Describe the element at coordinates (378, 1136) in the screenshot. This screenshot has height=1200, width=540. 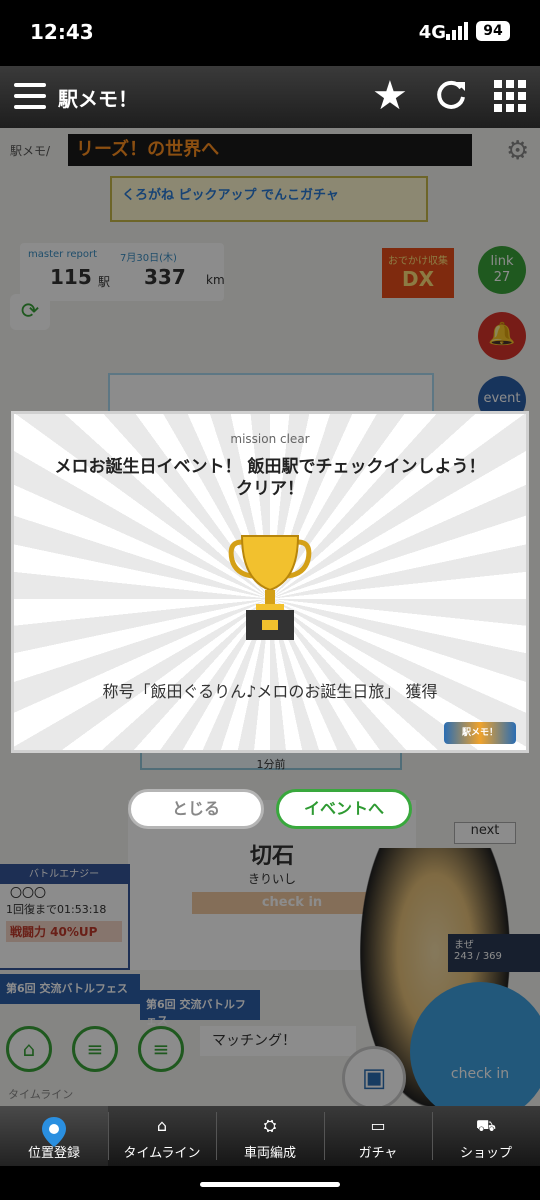
I see `tab-gacha: ▭ ガチャ` at that location.